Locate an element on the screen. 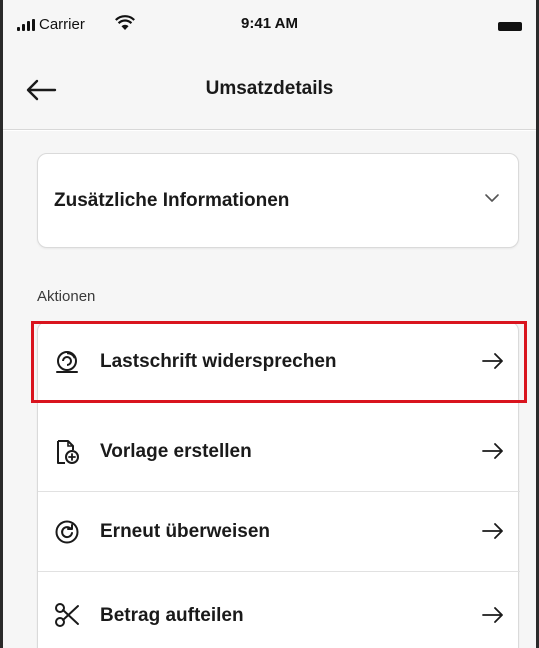 The height and width of the screenshot is (648, 539). repeat-transfer-icon is located at coordinates (67, 532).